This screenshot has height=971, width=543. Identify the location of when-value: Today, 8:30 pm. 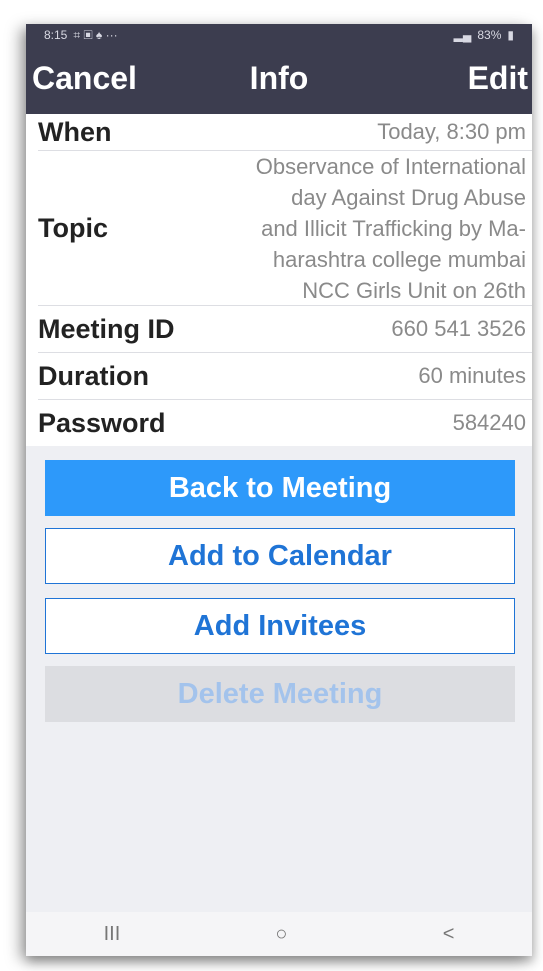
(451, 131).